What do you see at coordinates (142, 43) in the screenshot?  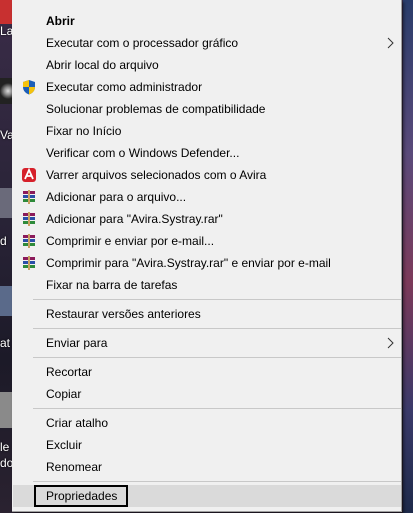 I see `menu-item-label: Executar com o processador gráfico` at bounding box center [142, 43].